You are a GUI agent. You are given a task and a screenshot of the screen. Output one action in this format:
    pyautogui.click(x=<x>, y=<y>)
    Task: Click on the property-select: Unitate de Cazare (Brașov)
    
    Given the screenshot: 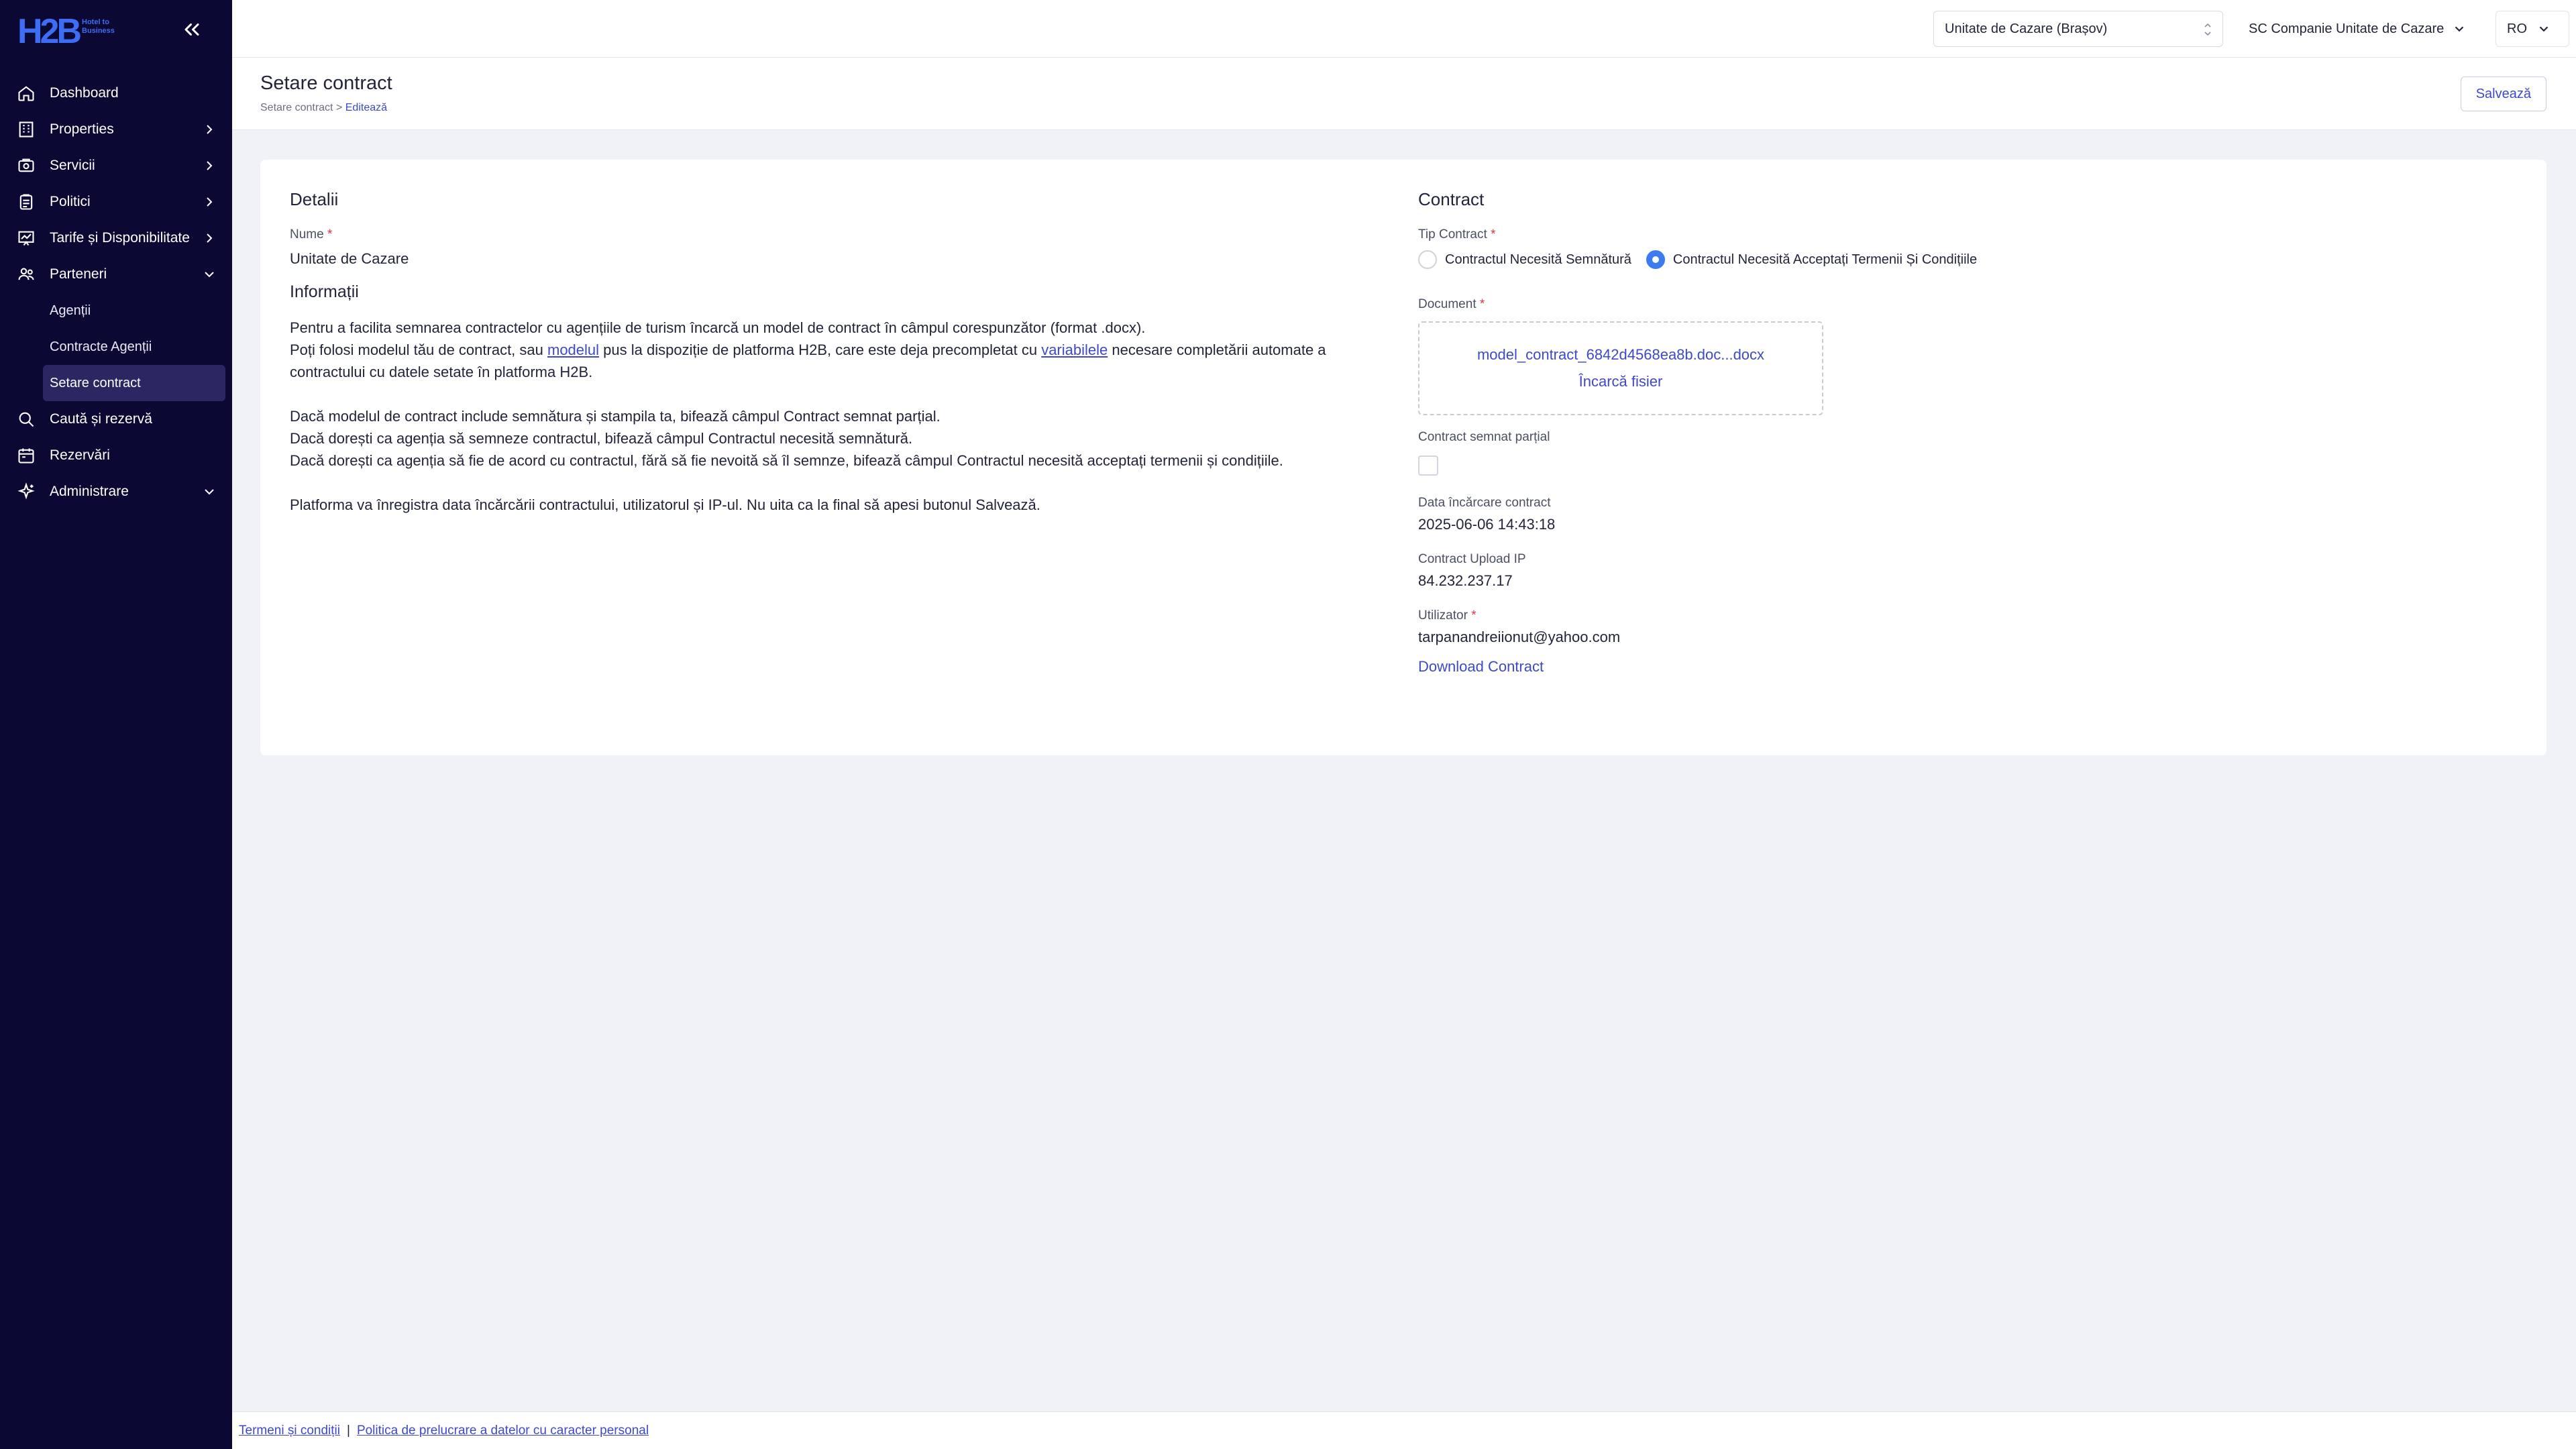 What is the action you would take?
    pyautogui.click(x=2078, y=29)
    